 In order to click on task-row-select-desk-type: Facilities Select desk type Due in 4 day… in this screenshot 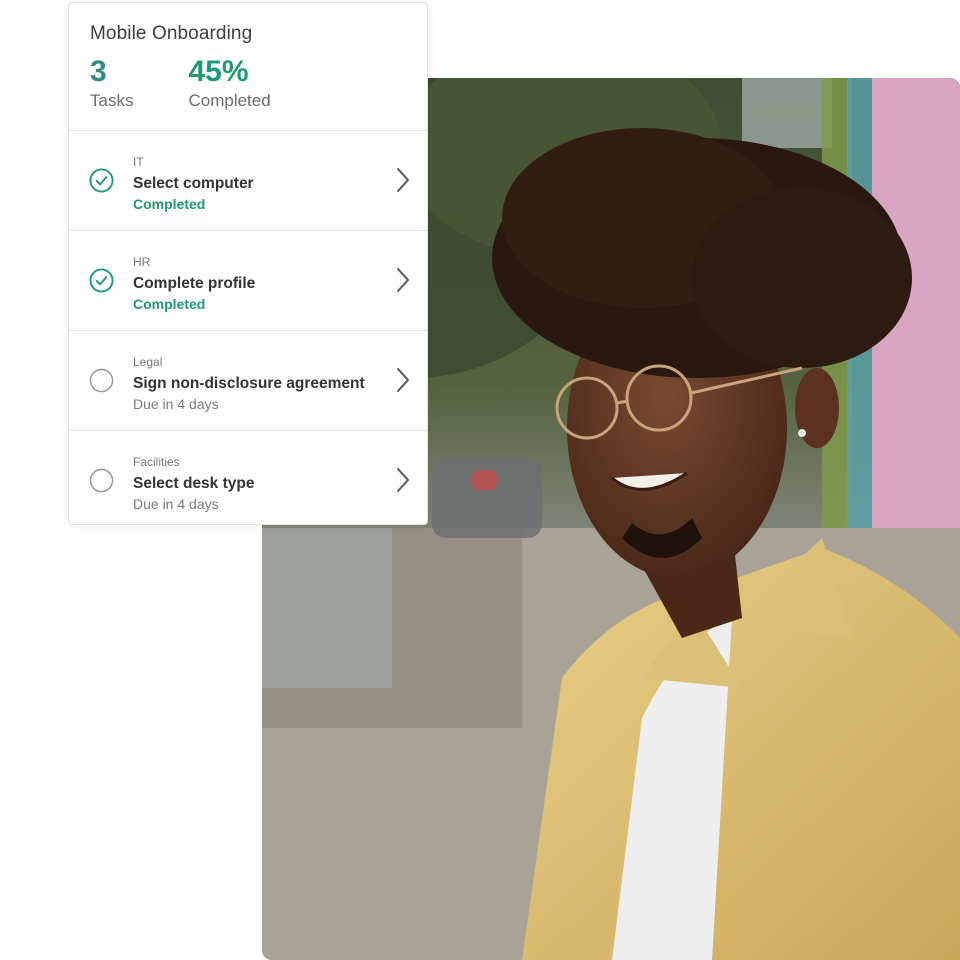, I will do `click(248, 477)`.